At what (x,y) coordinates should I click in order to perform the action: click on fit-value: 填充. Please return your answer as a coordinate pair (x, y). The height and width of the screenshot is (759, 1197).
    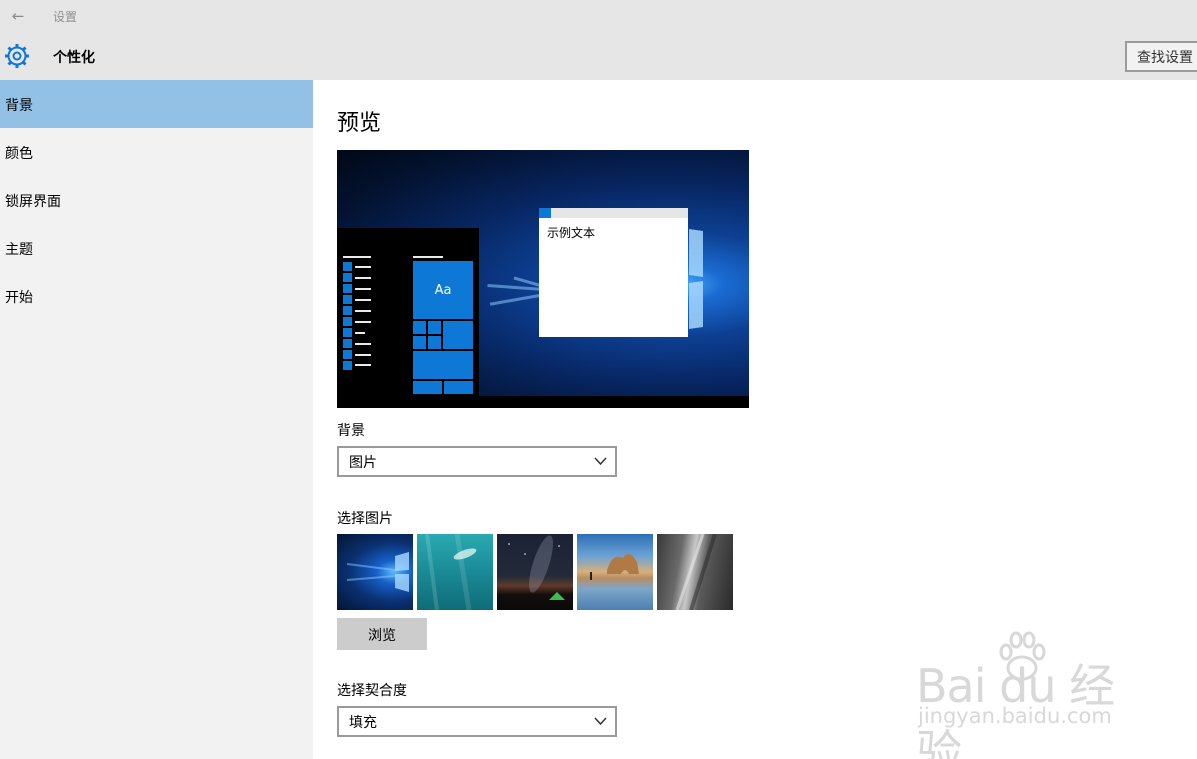
    Looking at the image, I should click on (363, 723).